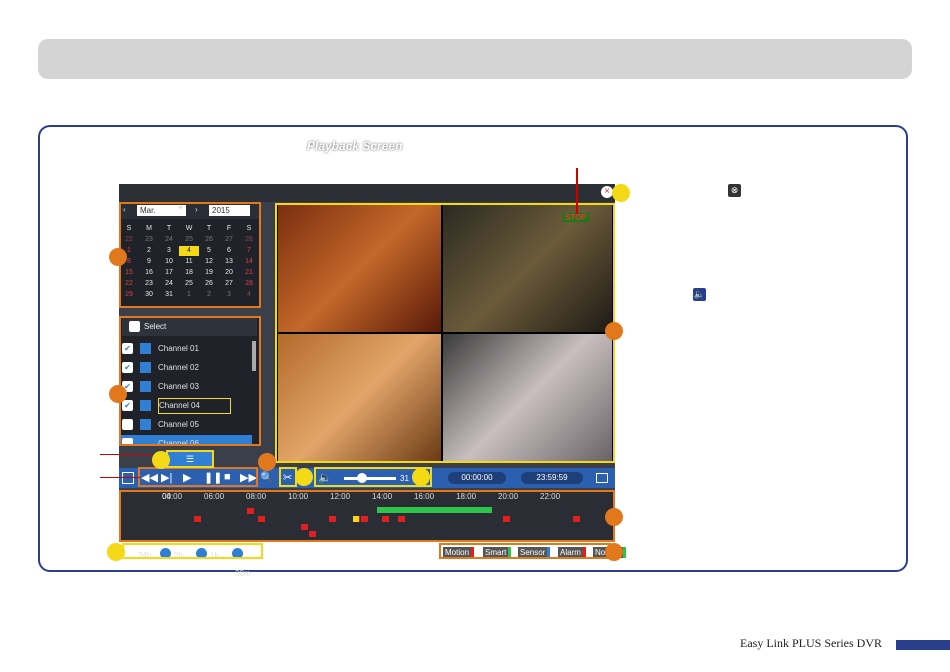  What do you see at coordinates (621, 193) in the screenshot?
I see `marker-close` at bounding box center [621, 193].